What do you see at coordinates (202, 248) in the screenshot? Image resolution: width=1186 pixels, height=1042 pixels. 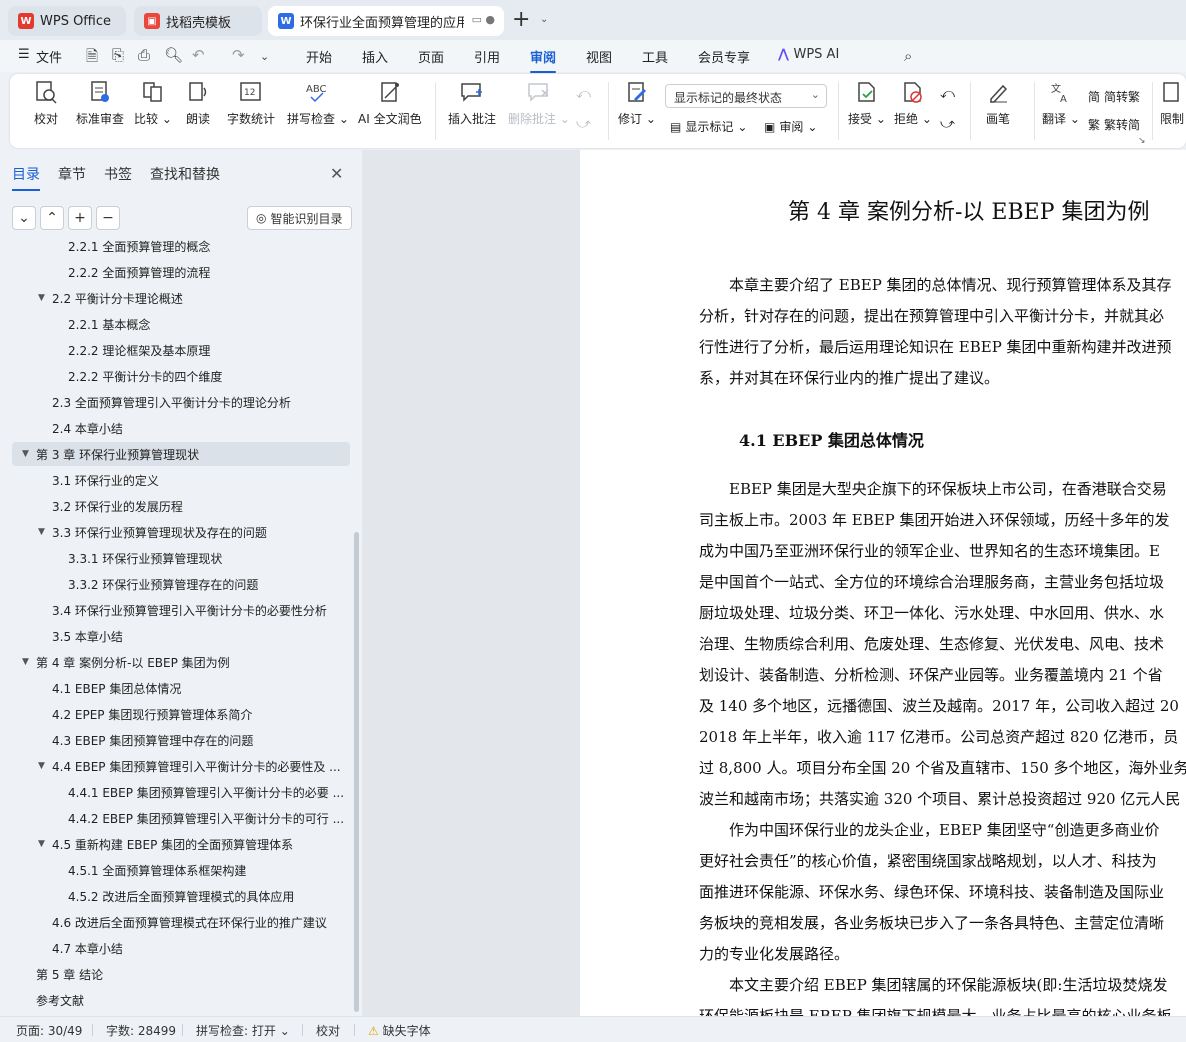 I see `toc-item: 2.2.1 全面预算管理的概念` at bounding box center [202, 248].